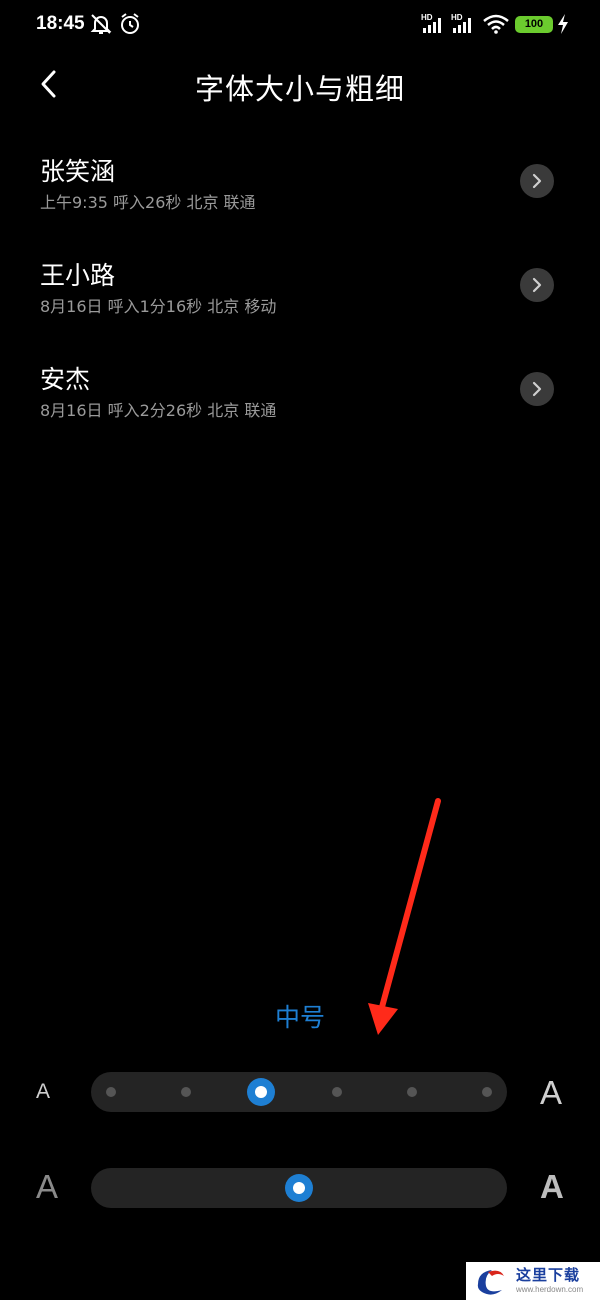  I want to click on font-weight-slider-row: A A, so click(300, 1188).